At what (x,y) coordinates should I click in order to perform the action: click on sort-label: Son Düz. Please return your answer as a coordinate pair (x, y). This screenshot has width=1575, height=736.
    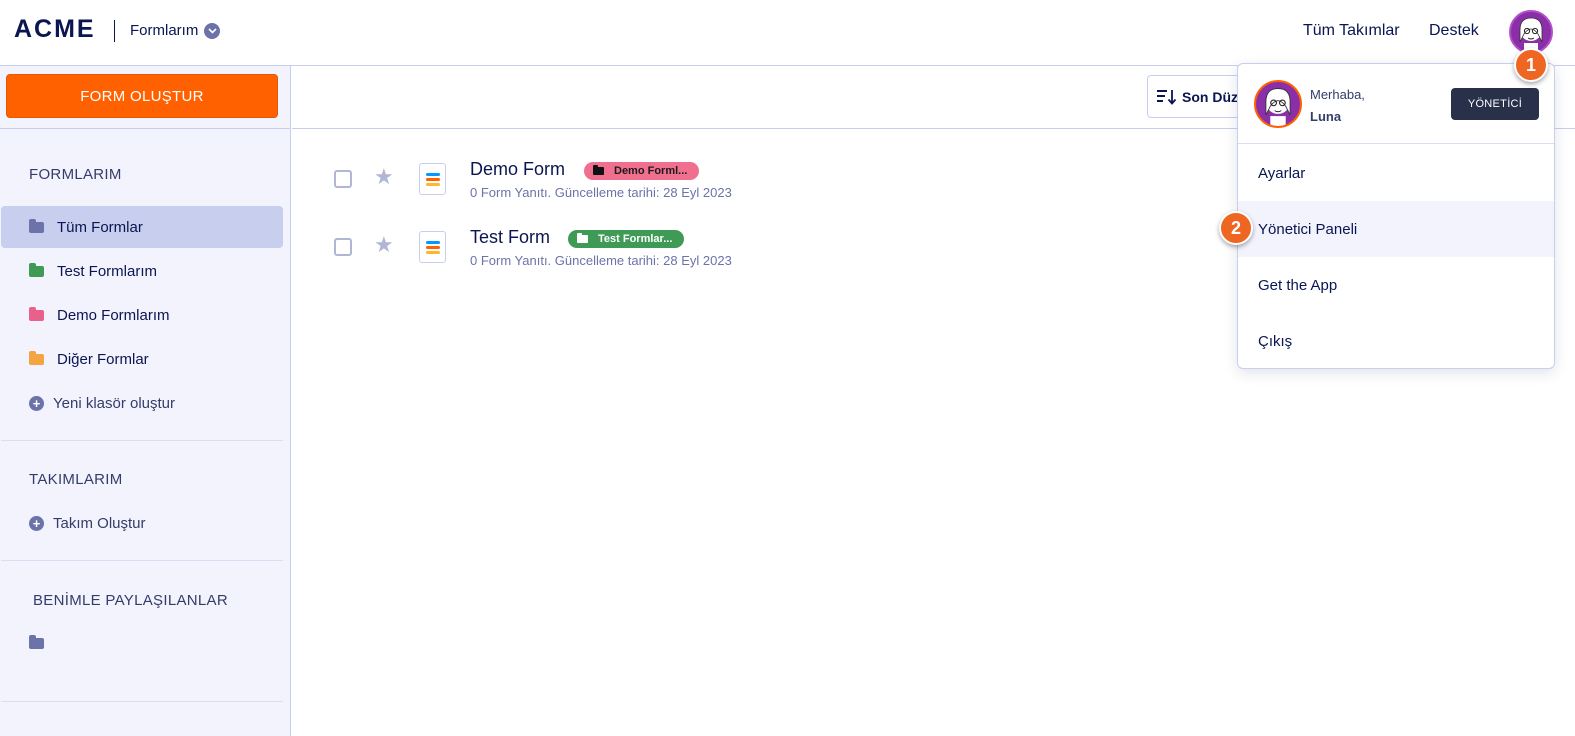
    Looking at the image, I should click on (1210, 96).